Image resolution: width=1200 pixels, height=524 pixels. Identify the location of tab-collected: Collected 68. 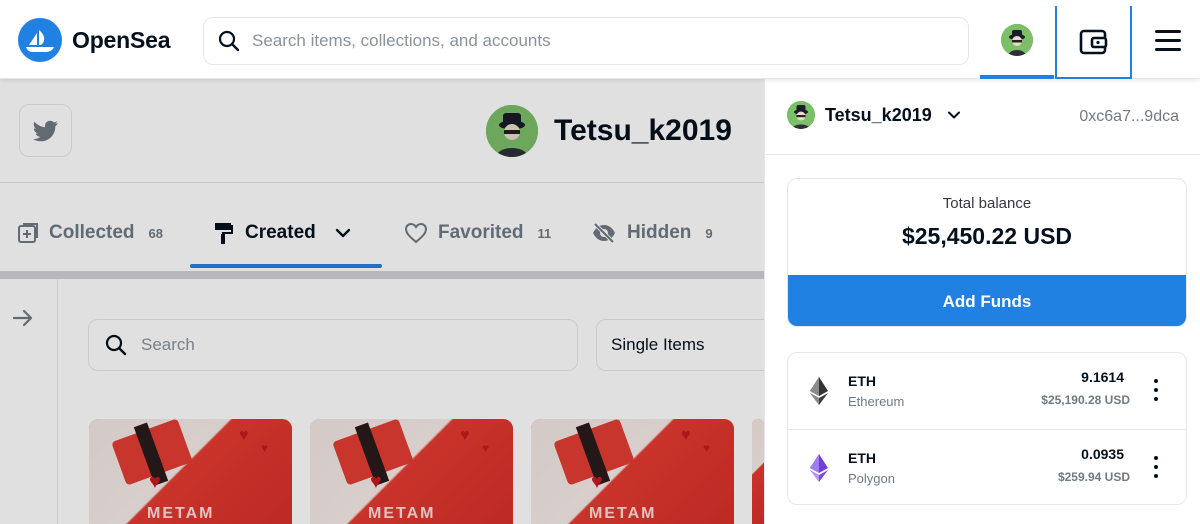
(90, 233).